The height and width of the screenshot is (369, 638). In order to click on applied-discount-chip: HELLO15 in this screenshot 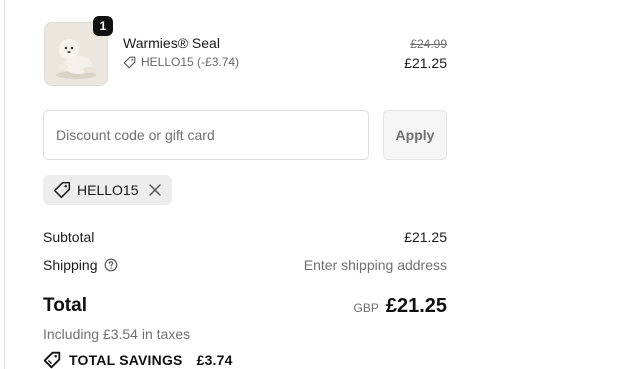, I will do `click(108, 190)`.